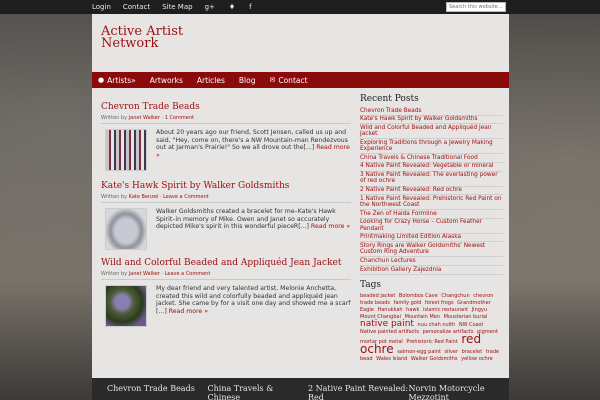 This screenshot has height=400, width=600. Describe the element at coordinates (431, 214) in the screenshot. I see `recent-post-link: The Zen of Haida Formline` at that location.